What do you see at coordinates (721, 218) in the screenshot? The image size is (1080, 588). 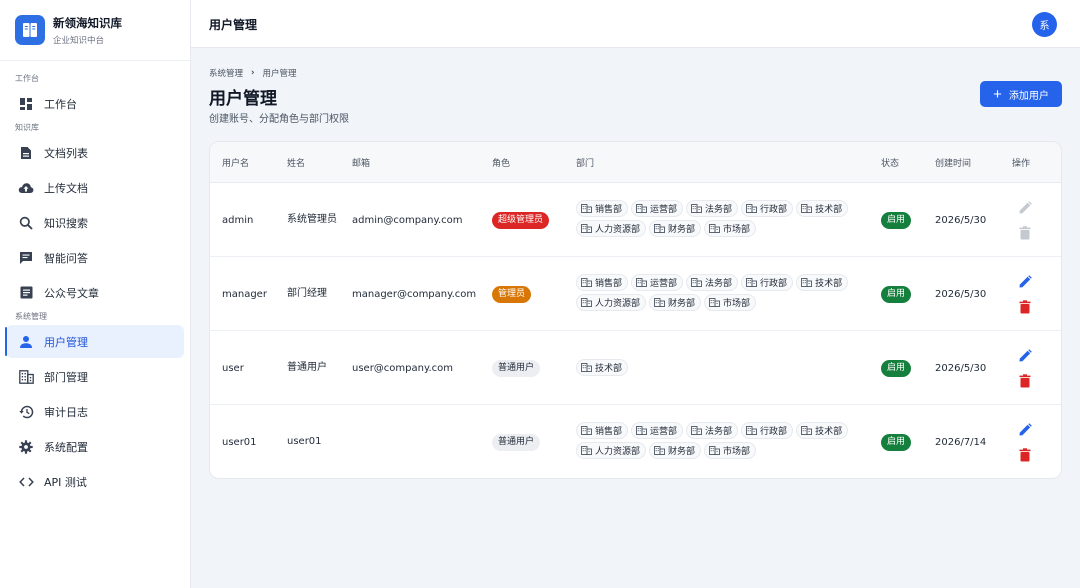 I see `dept-tags: 销售部 运营部 法务部 行政部 技术部 人力资源部 财务部 市场部` at bounding box center [721, 218].